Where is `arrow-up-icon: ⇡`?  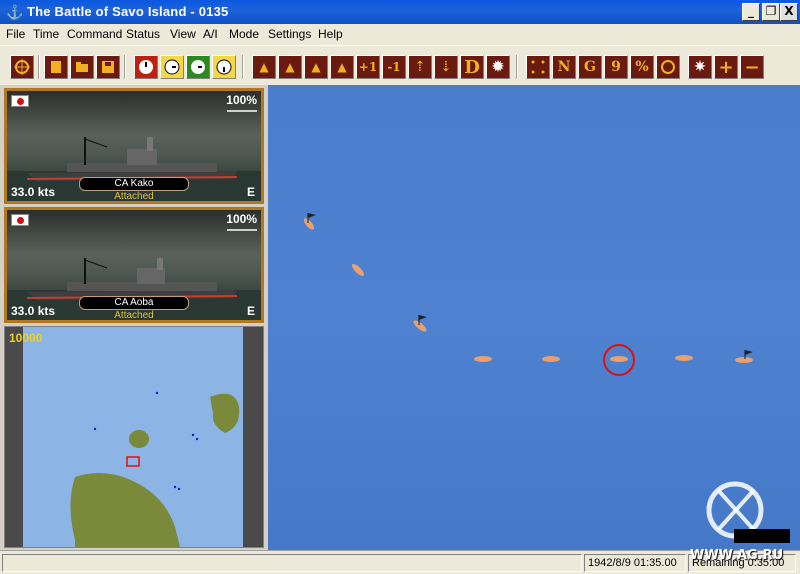 arrow-up-icon: ⇡ is located at coordinates (420, 67).